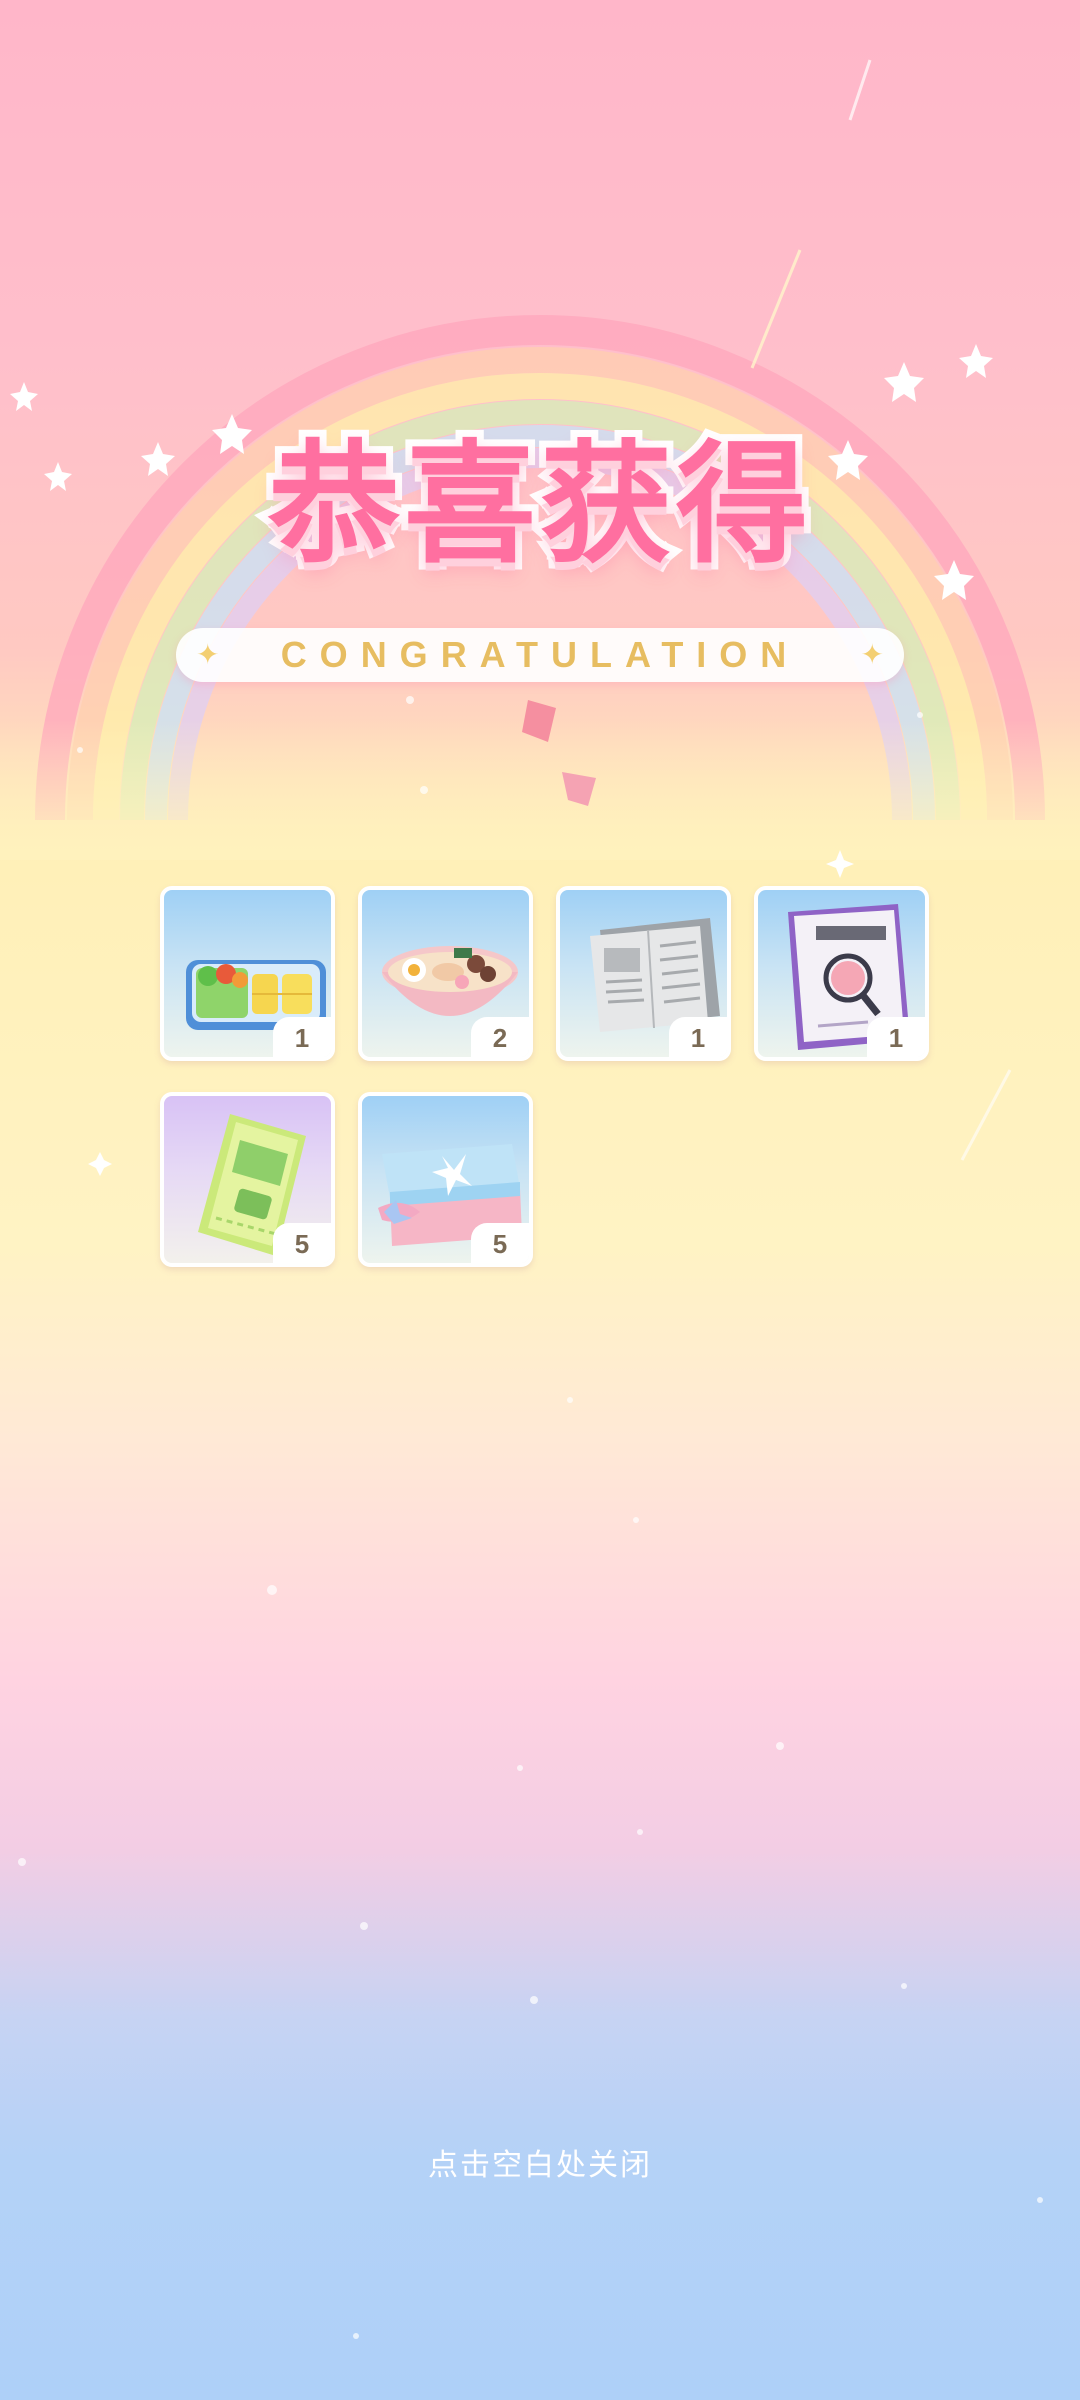 This screenshot has width=1080, height=2400. What do you see at coordinates (540, 2162) in the screenshot?
I see `close-hint: 点击空白处关闭` at bounding box center [540, 2162].